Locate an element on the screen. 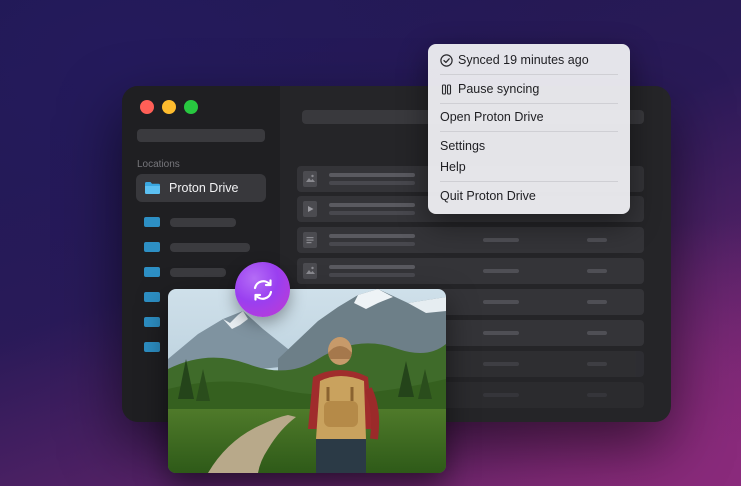 The height and width of the screenshot is (486, 741). menu-item-label: Help is located at coordinates (453, 167).